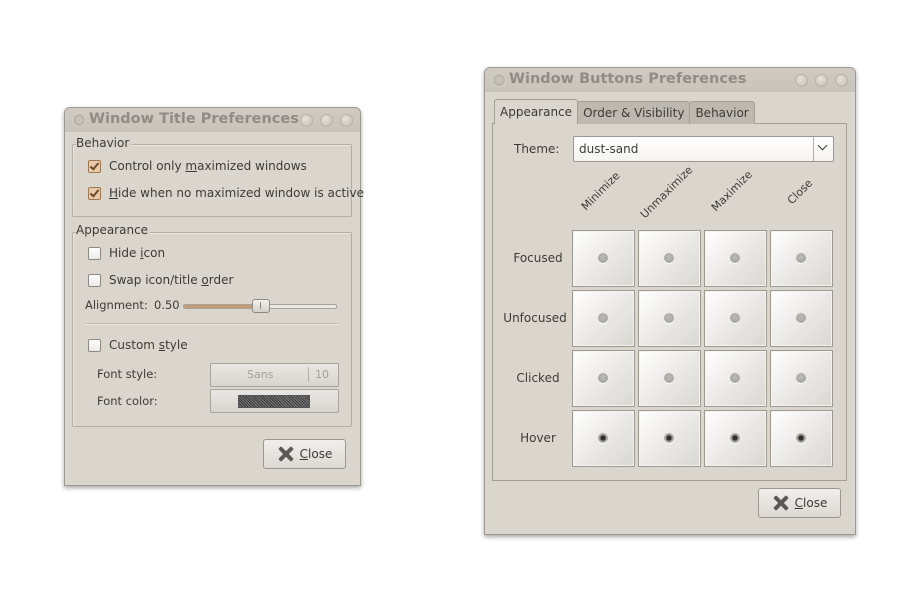 The image size is (920, 603). What do you see at coordinates (222, 306) in the screenshot?
I see `alignment-slider-fill` at bounding box center [222, 306].